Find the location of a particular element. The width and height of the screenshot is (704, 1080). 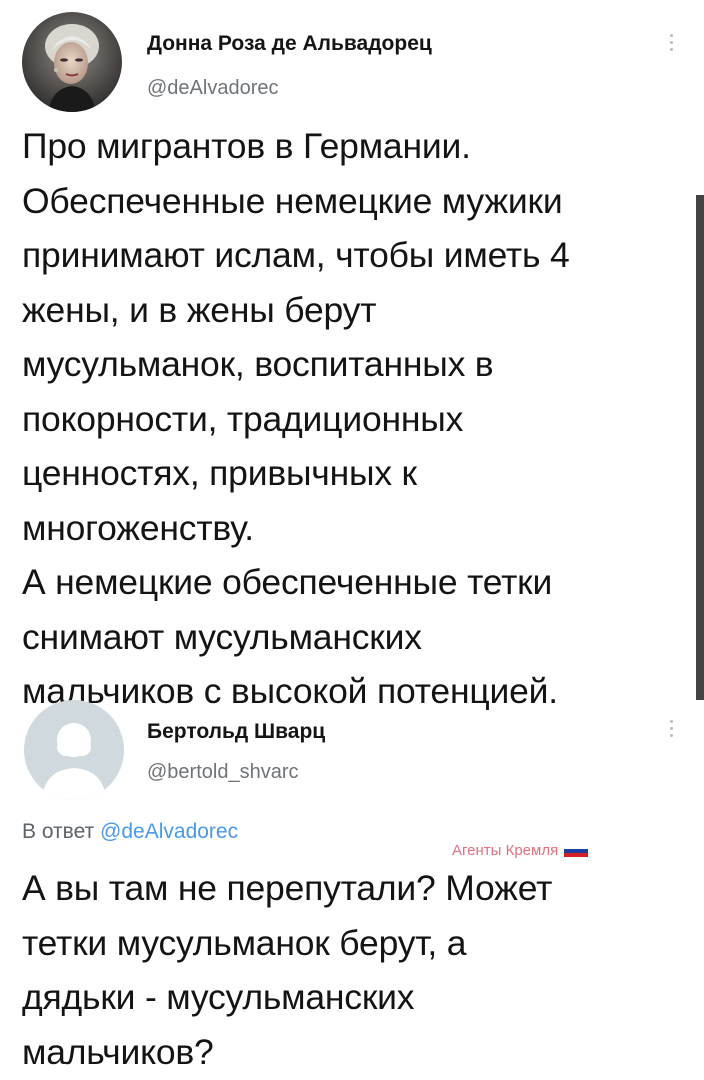

reply-handle-link: @deAlvadorec is located at coordinates (169, 831).